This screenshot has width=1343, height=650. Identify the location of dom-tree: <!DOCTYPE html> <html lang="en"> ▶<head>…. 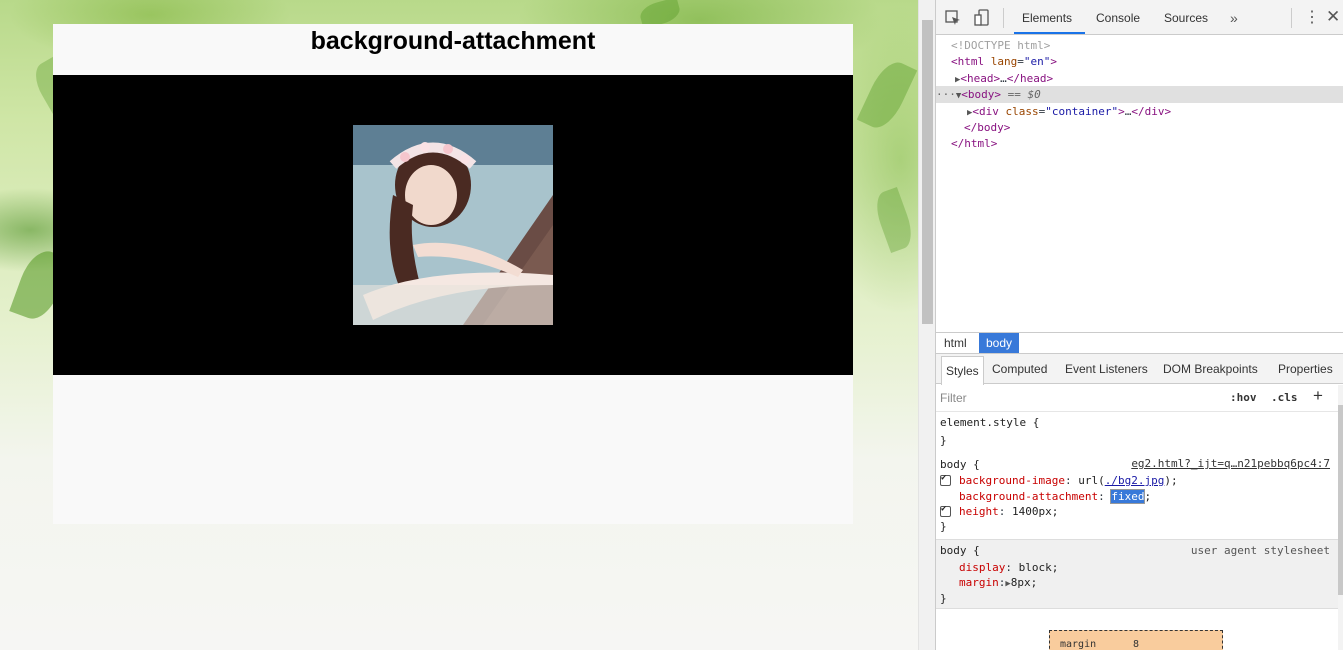
(1139, 184).